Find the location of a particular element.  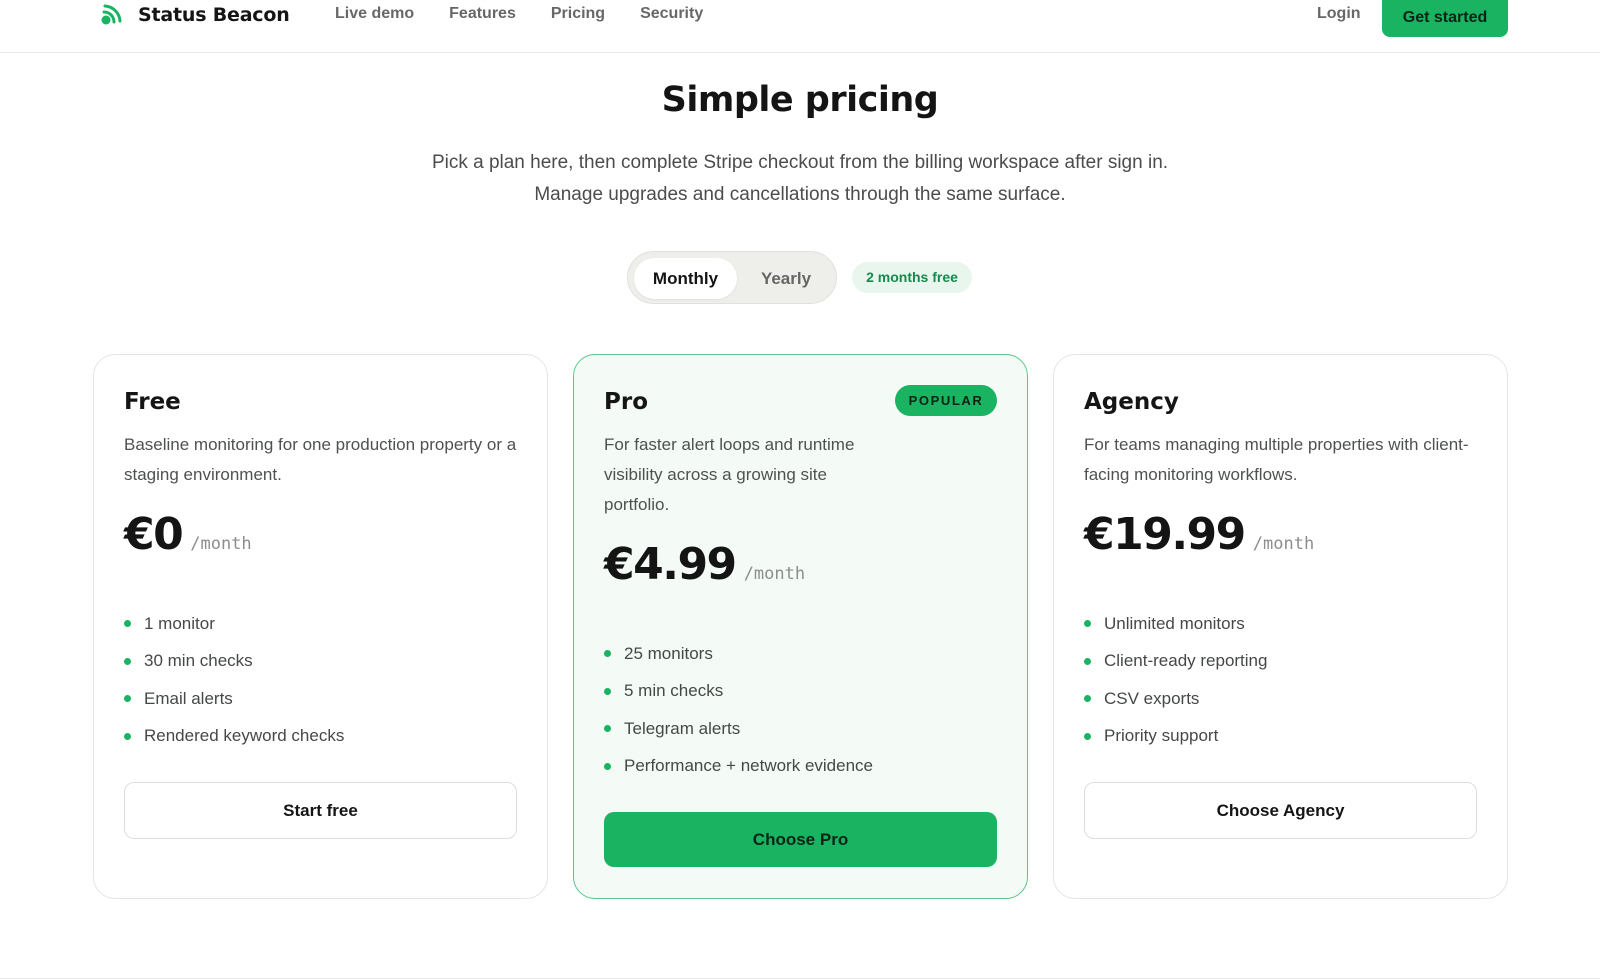

price-row: €0 /month is located at coordinates (188, 534).